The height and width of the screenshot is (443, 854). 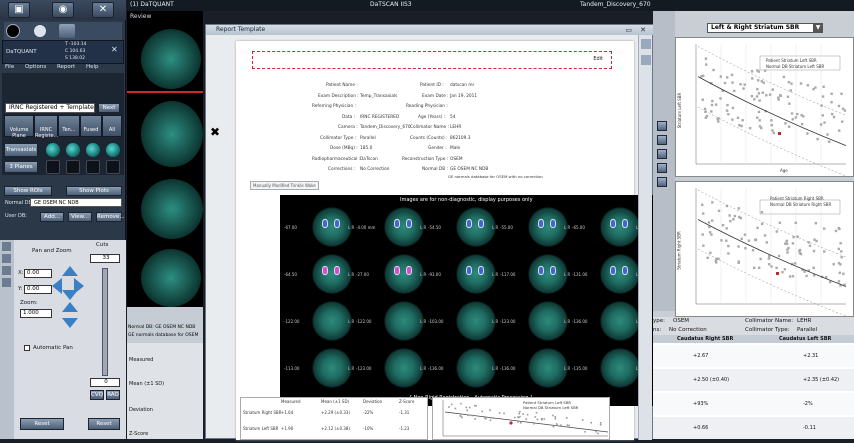 What do you see at coordinates (765, 28) in the screenshot?
I see `chart-selector: Left & Right Striatum SBR` at bounding box center [765, 28].